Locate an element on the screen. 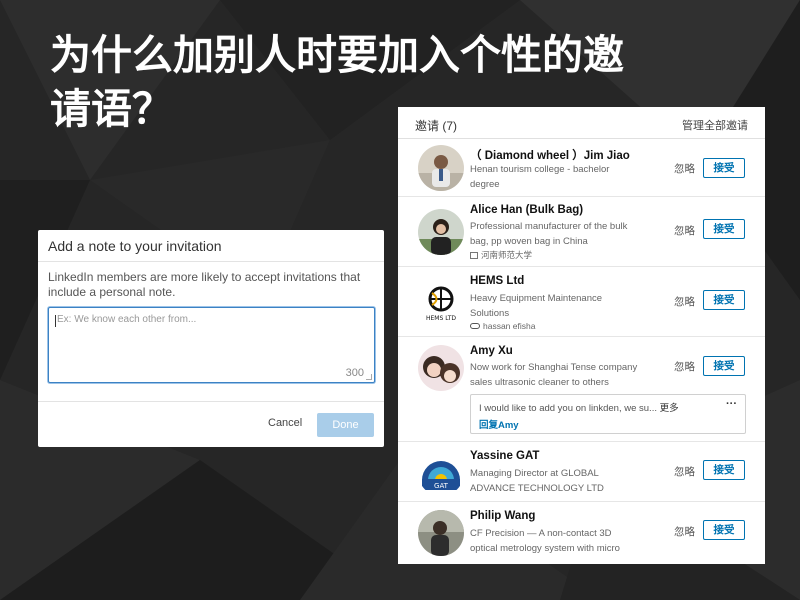 The image size is (800, 600). desc-line: ADVANCE TECHNOLOGY LTD is located at coordinates (537, 488).